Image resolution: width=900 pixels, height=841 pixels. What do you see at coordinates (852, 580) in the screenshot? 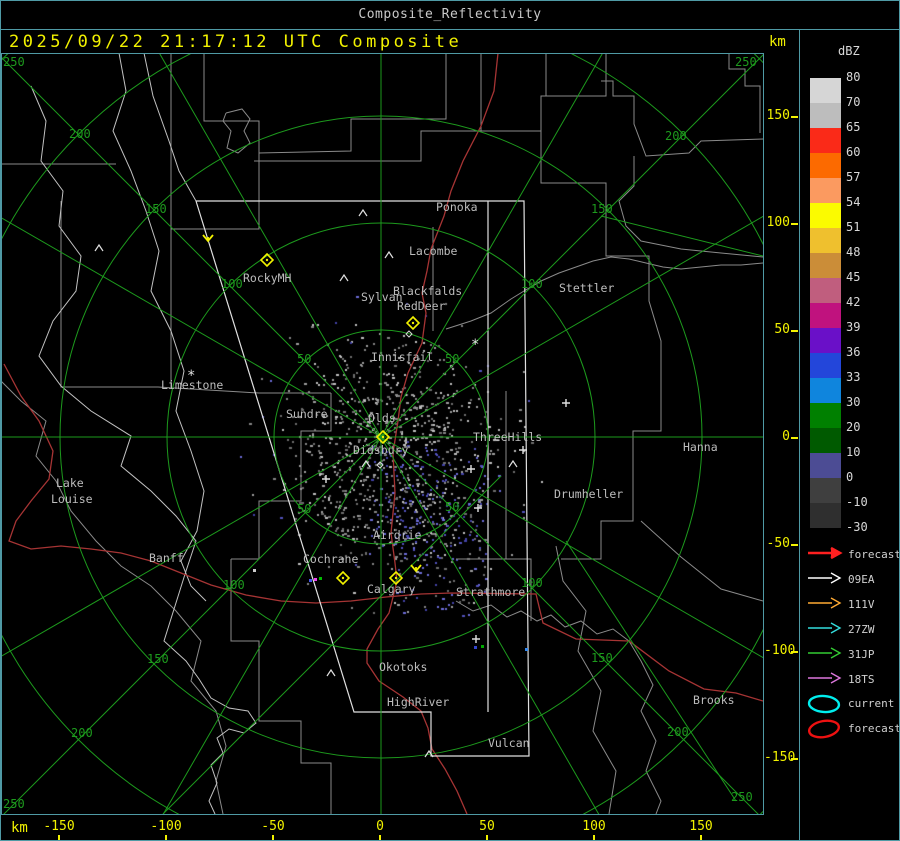
I see `legend-row: 09EA` at bounding box center [852, 580].